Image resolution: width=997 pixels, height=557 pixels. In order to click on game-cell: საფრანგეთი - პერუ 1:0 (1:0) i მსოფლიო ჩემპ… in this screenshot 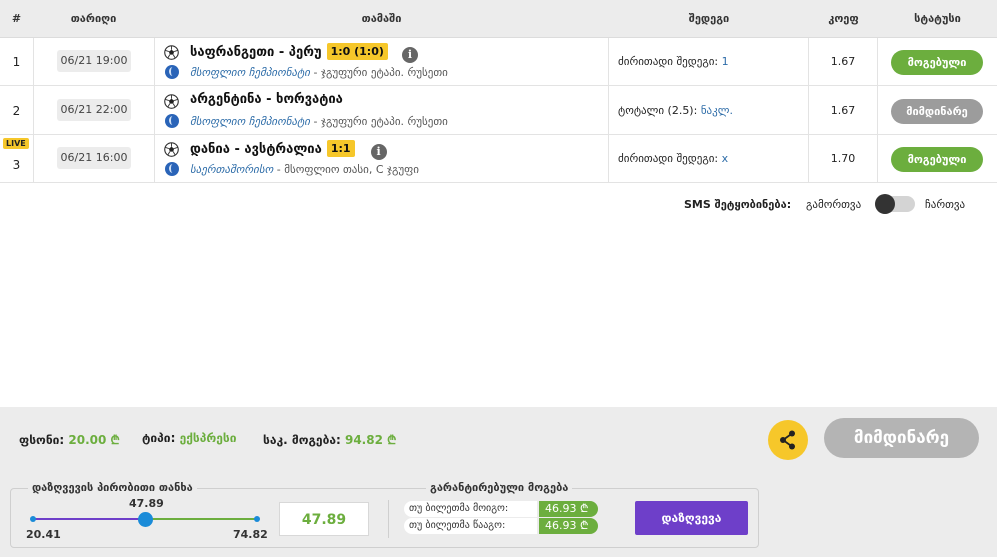, I will do `click(385, 62)`.